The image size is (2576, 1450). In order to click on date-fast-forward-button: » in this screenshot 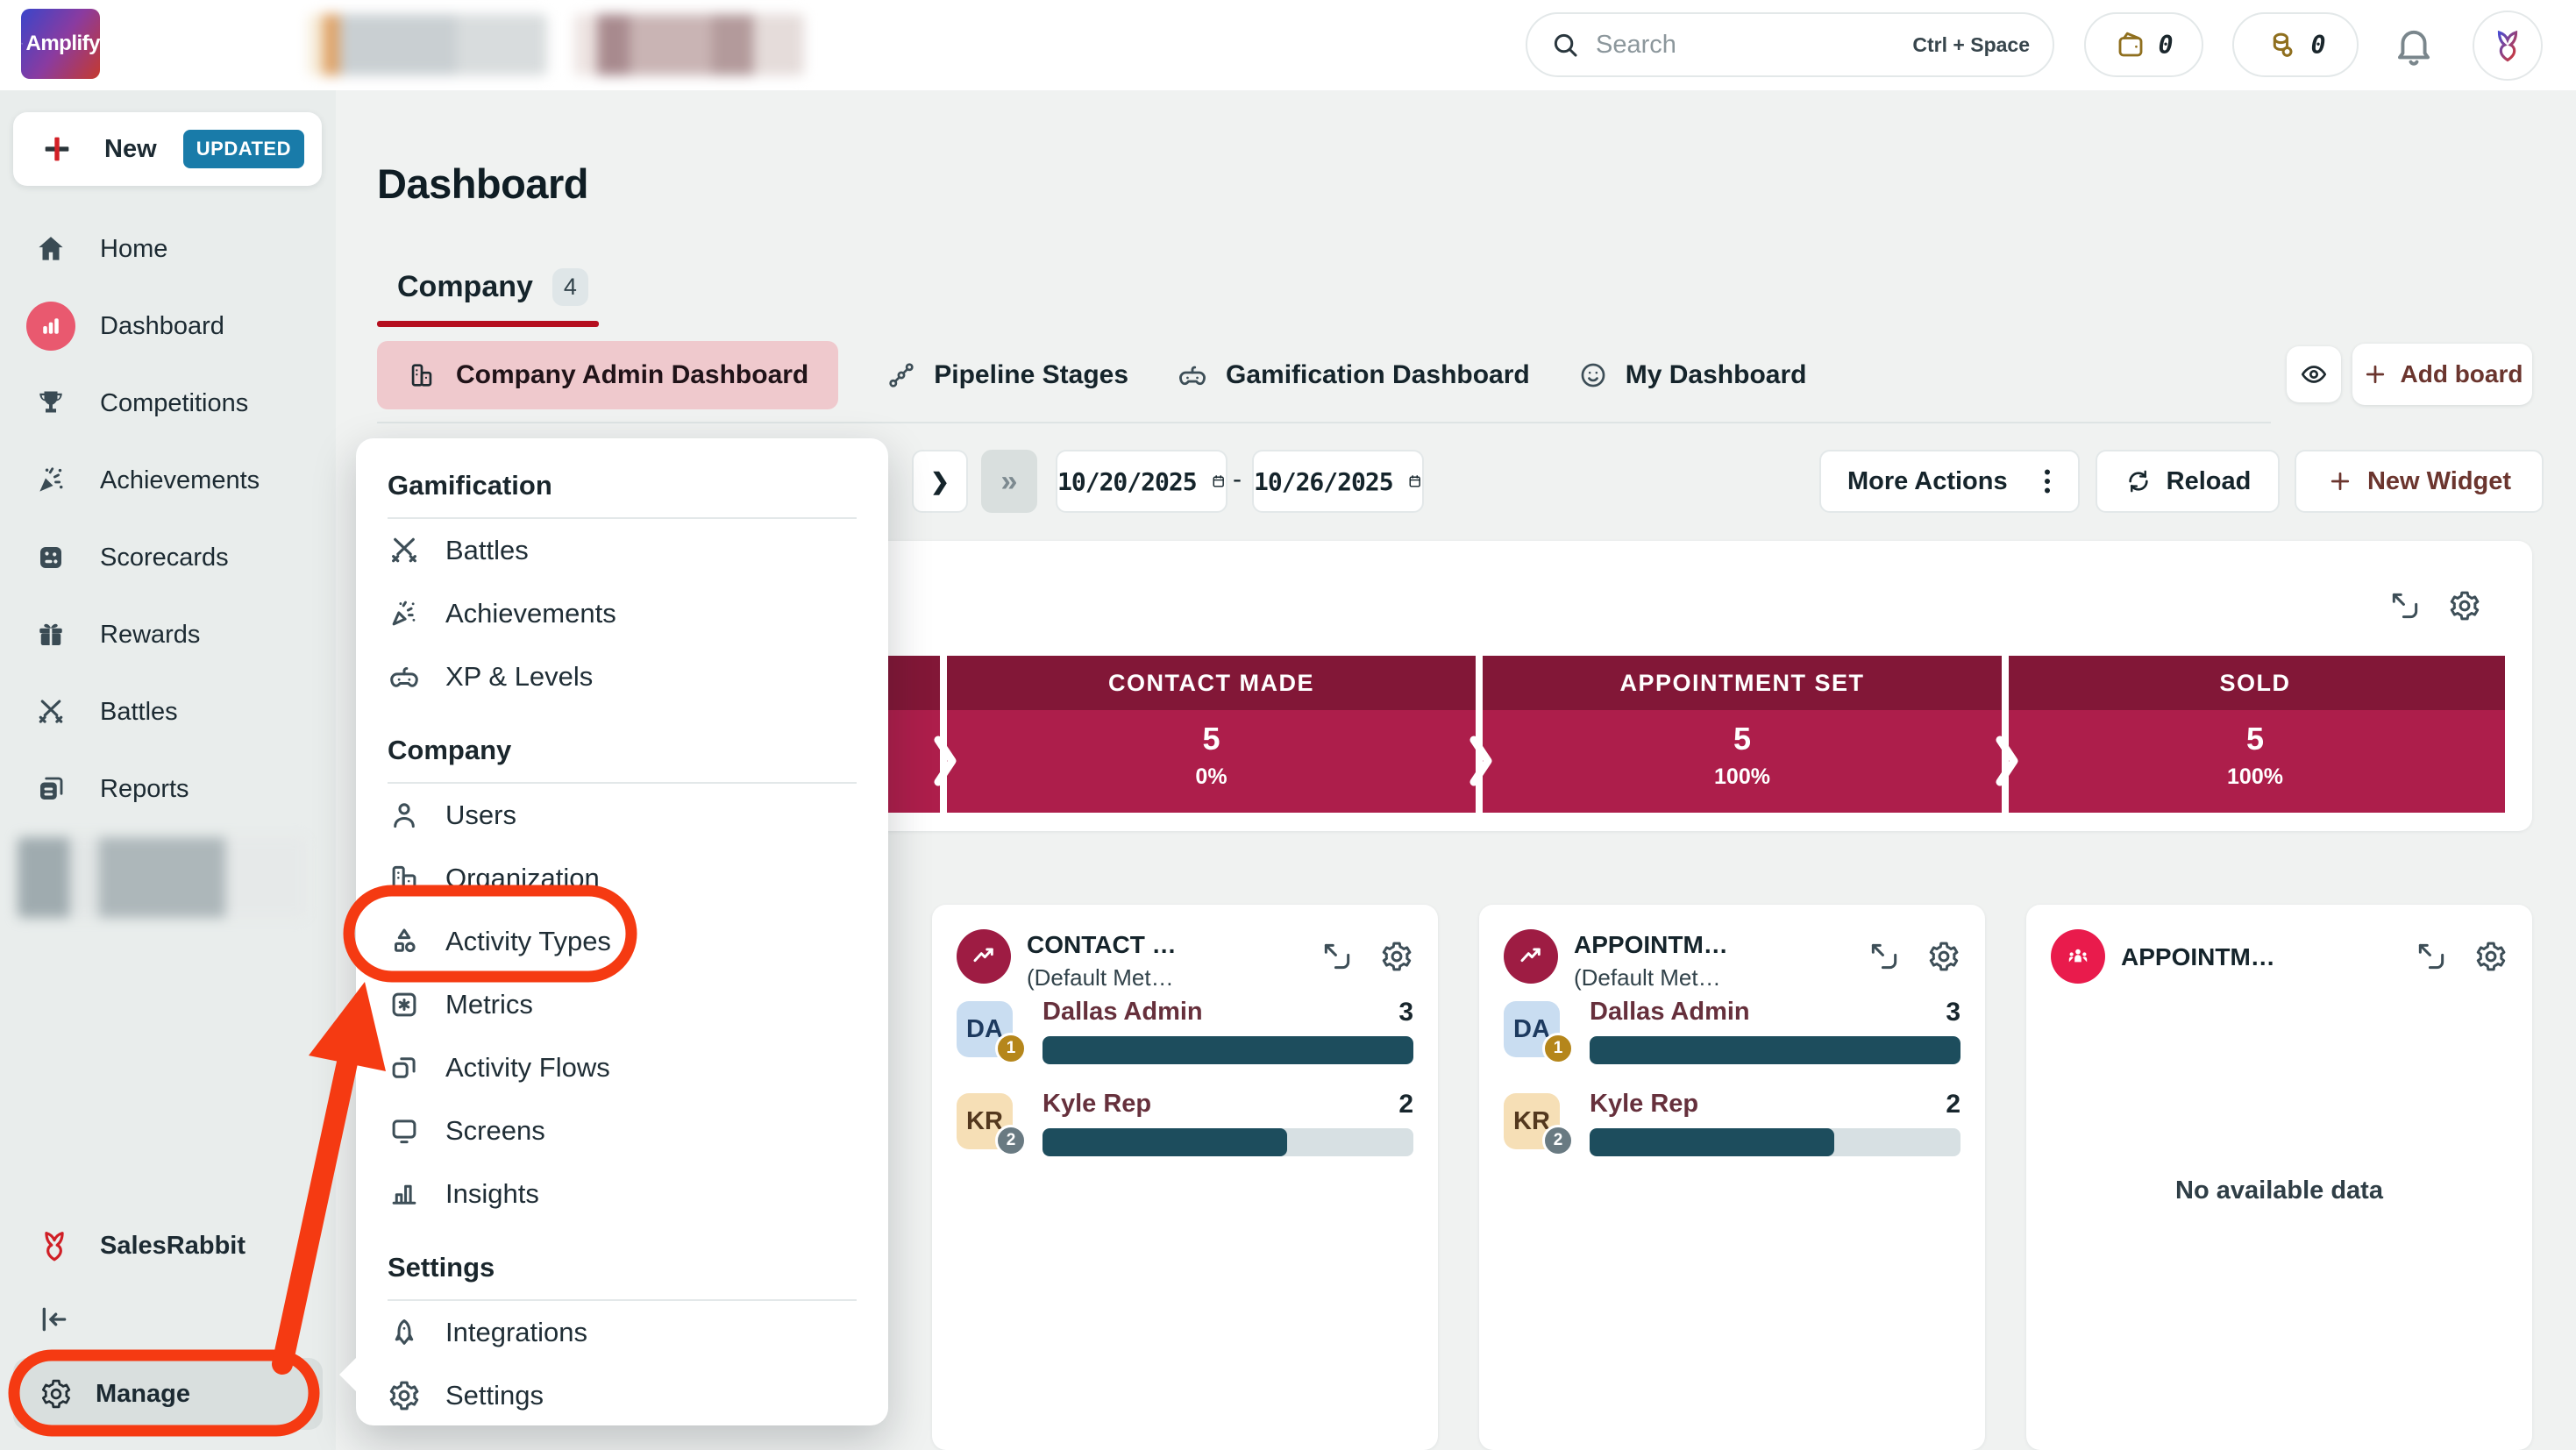, I will do `click(1009, 481)`.